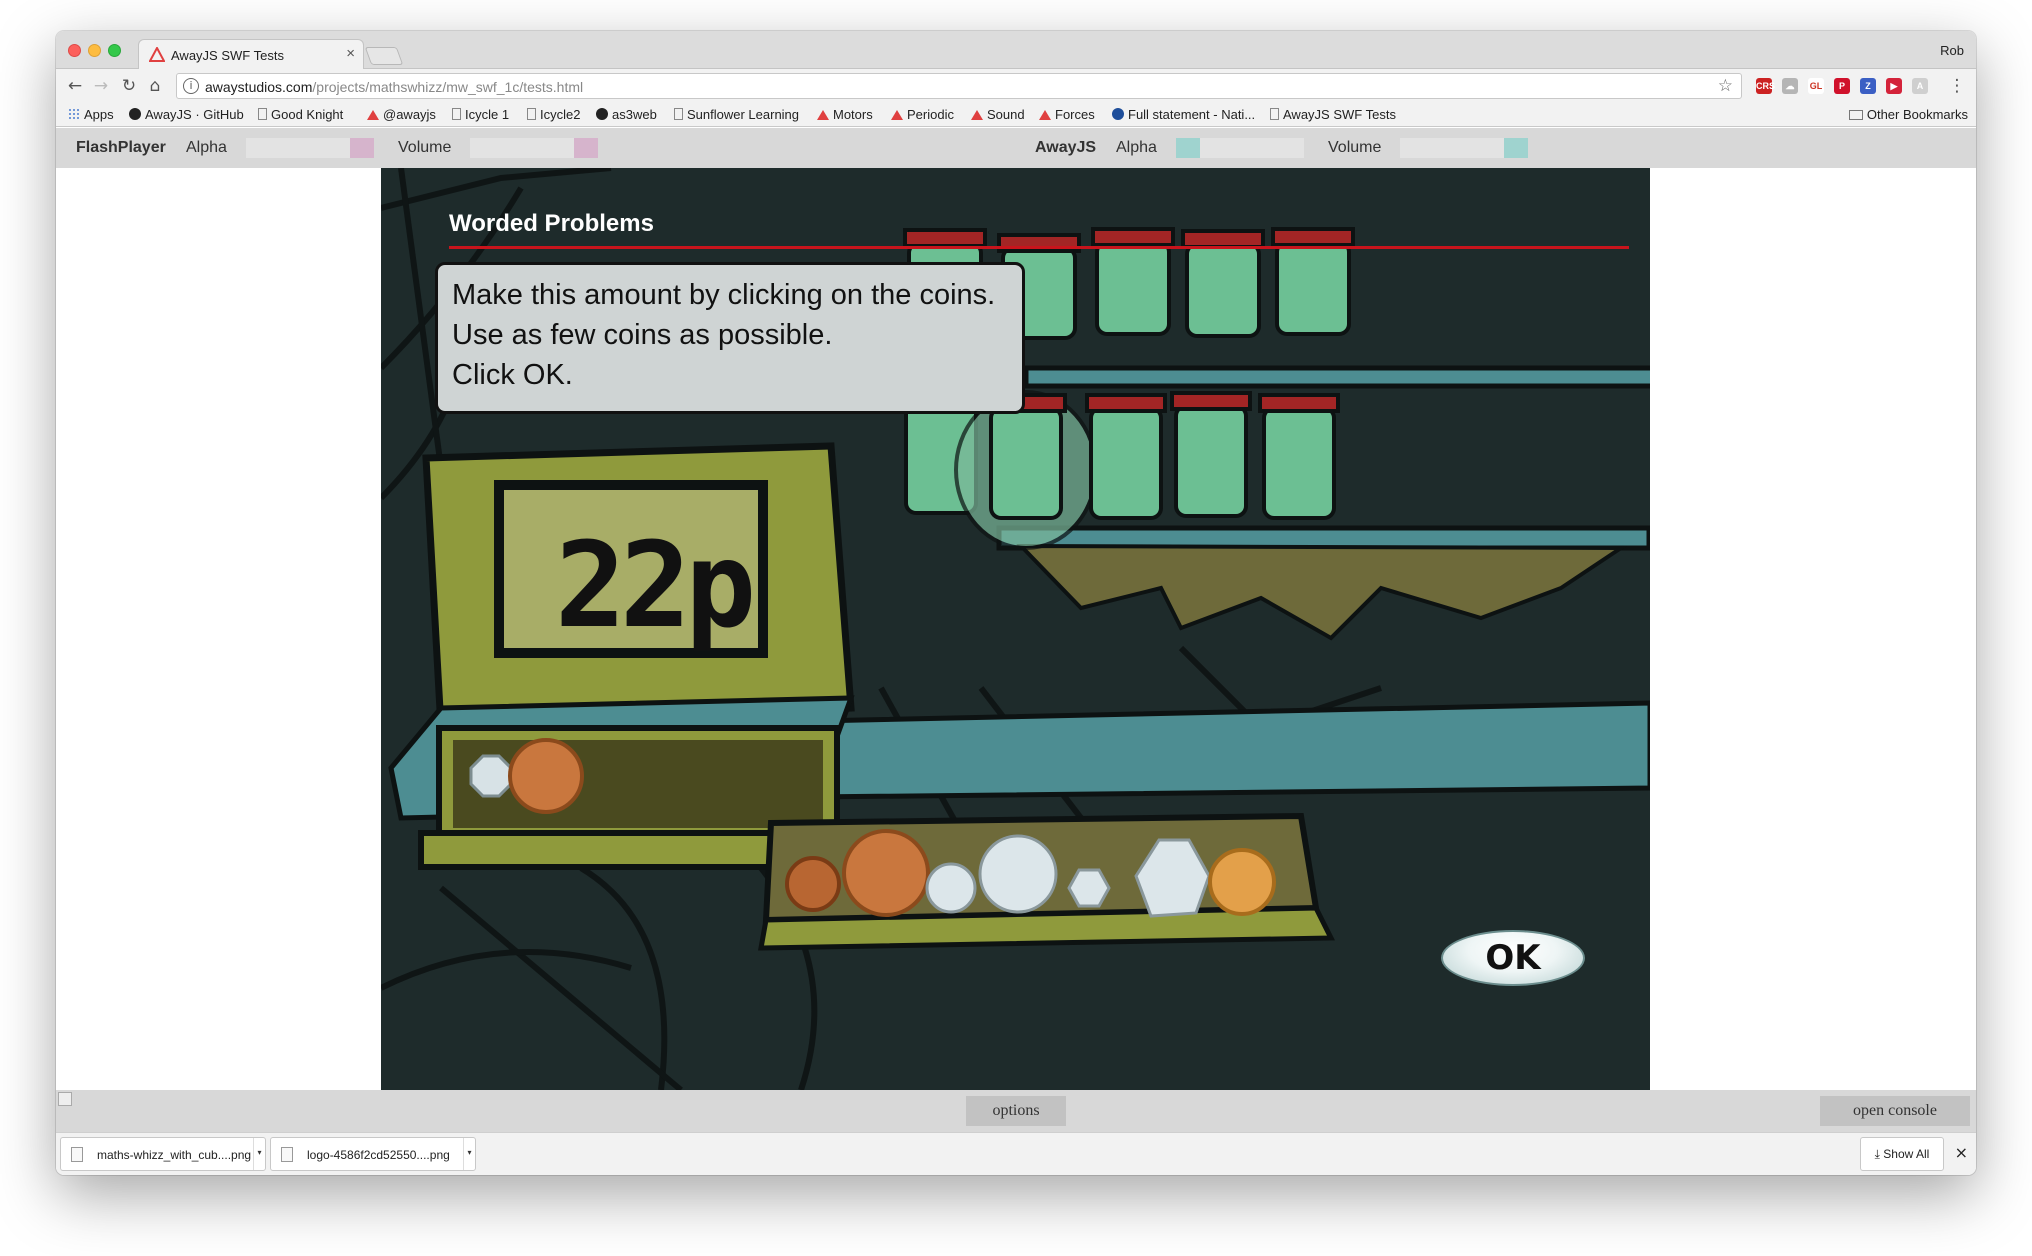 This screenshot has height=1256, width=2032. I want to click on bookmark-as3web: as3web, so click(626, 114).